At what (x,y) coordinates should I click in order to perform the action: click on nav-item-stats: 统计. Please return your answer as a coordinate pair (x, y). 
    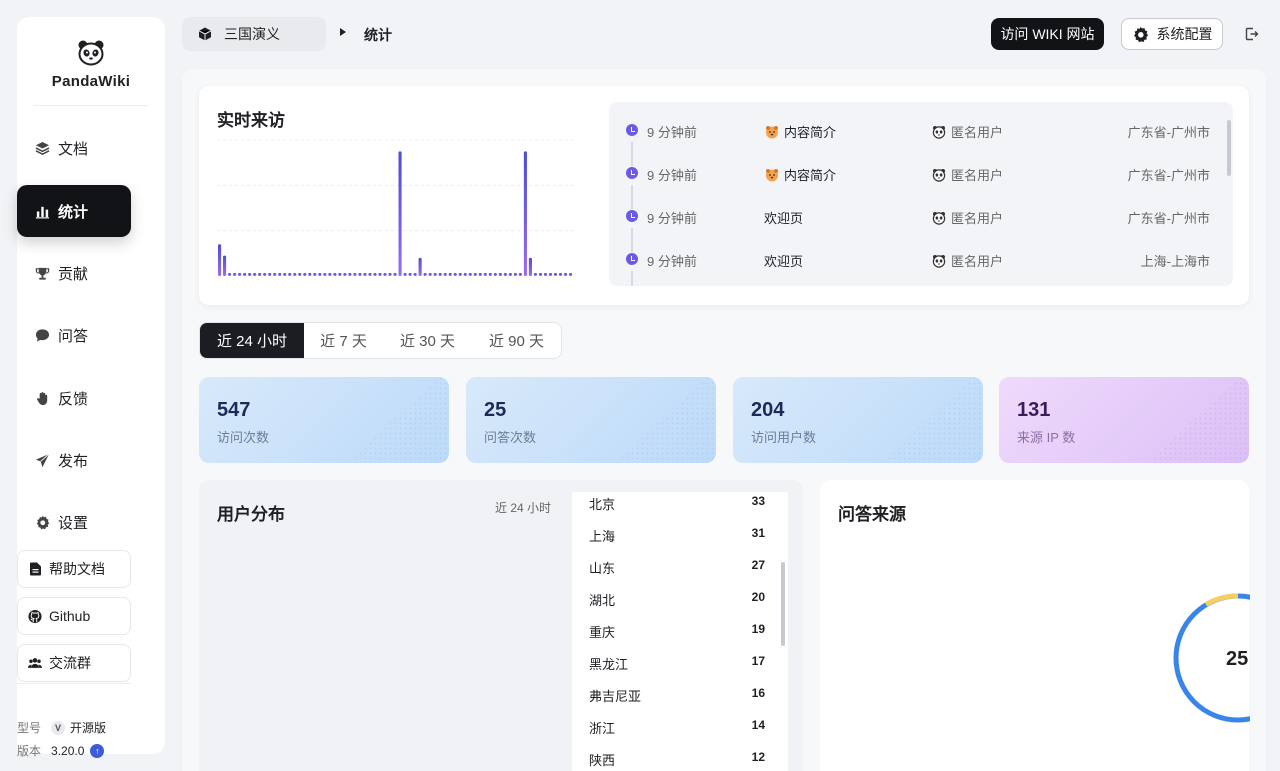
    Looking at the image, I should click on (74, 211).